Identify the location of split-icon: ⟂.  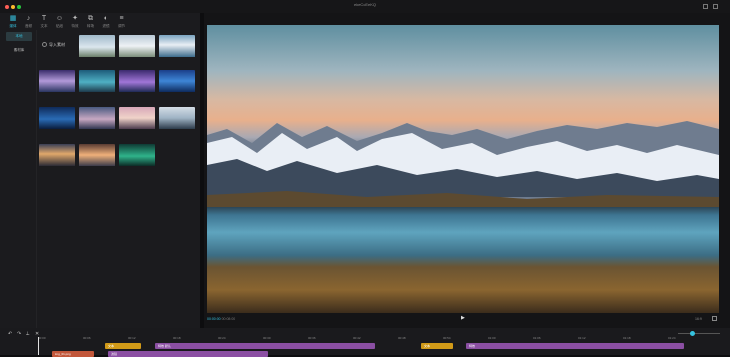
(29, 334).